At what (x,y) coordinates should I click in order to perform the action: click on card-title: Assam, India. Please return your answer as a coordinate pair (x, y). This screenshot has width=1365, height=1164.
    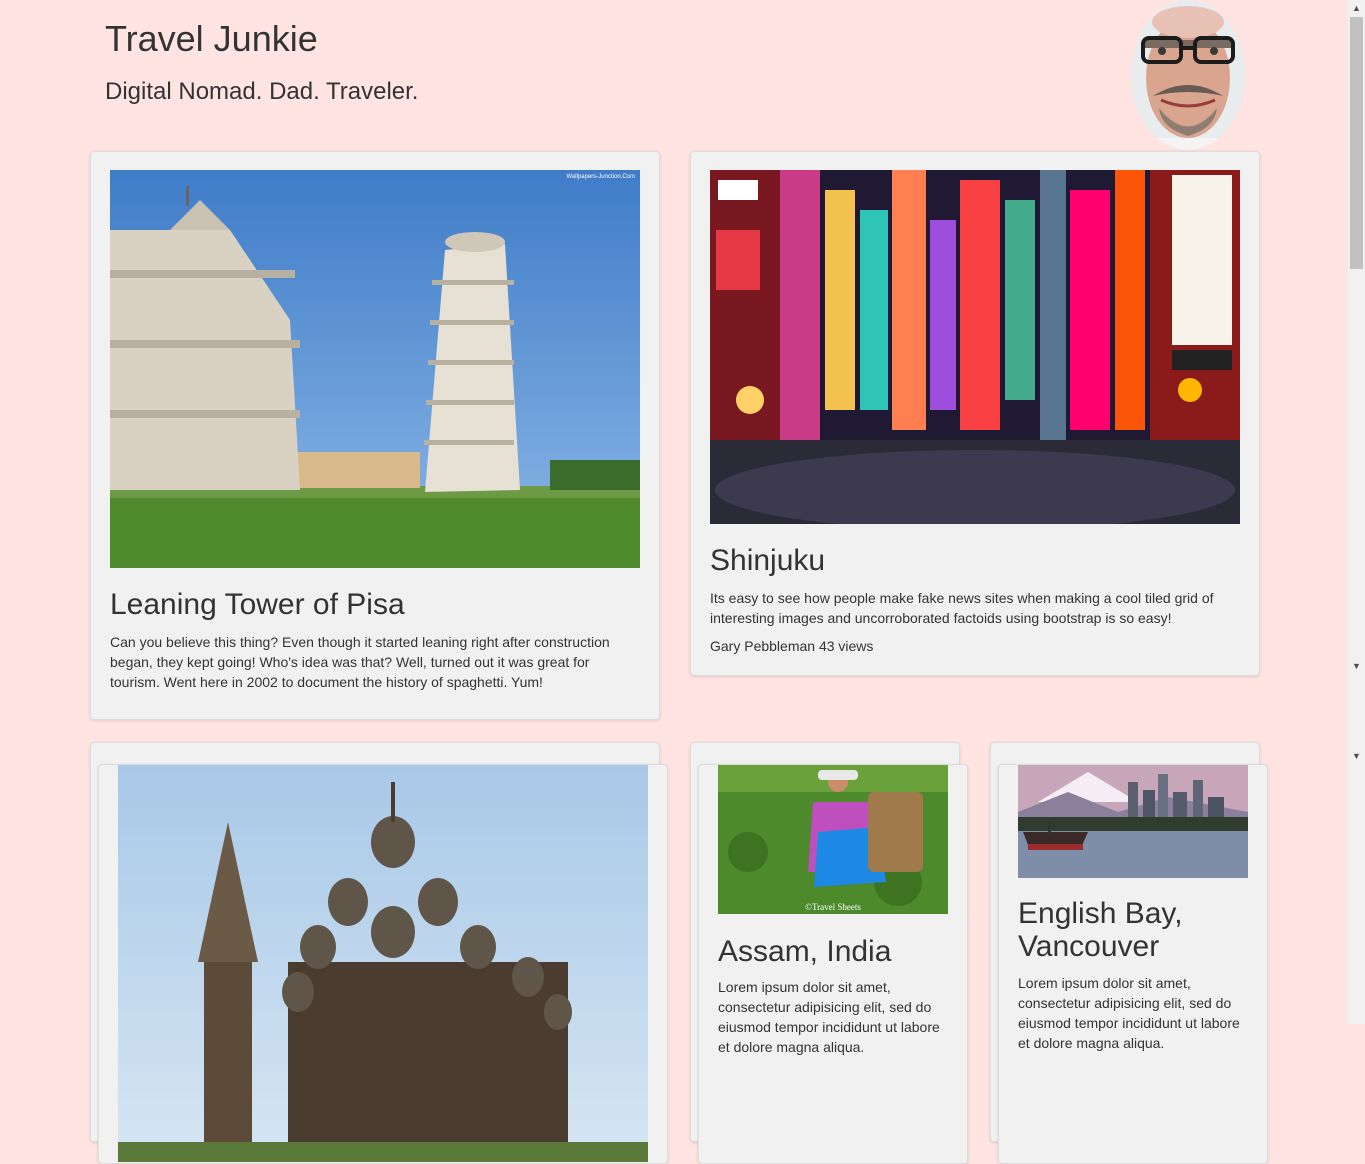
    Looking at the image, I should click on (804, 951).